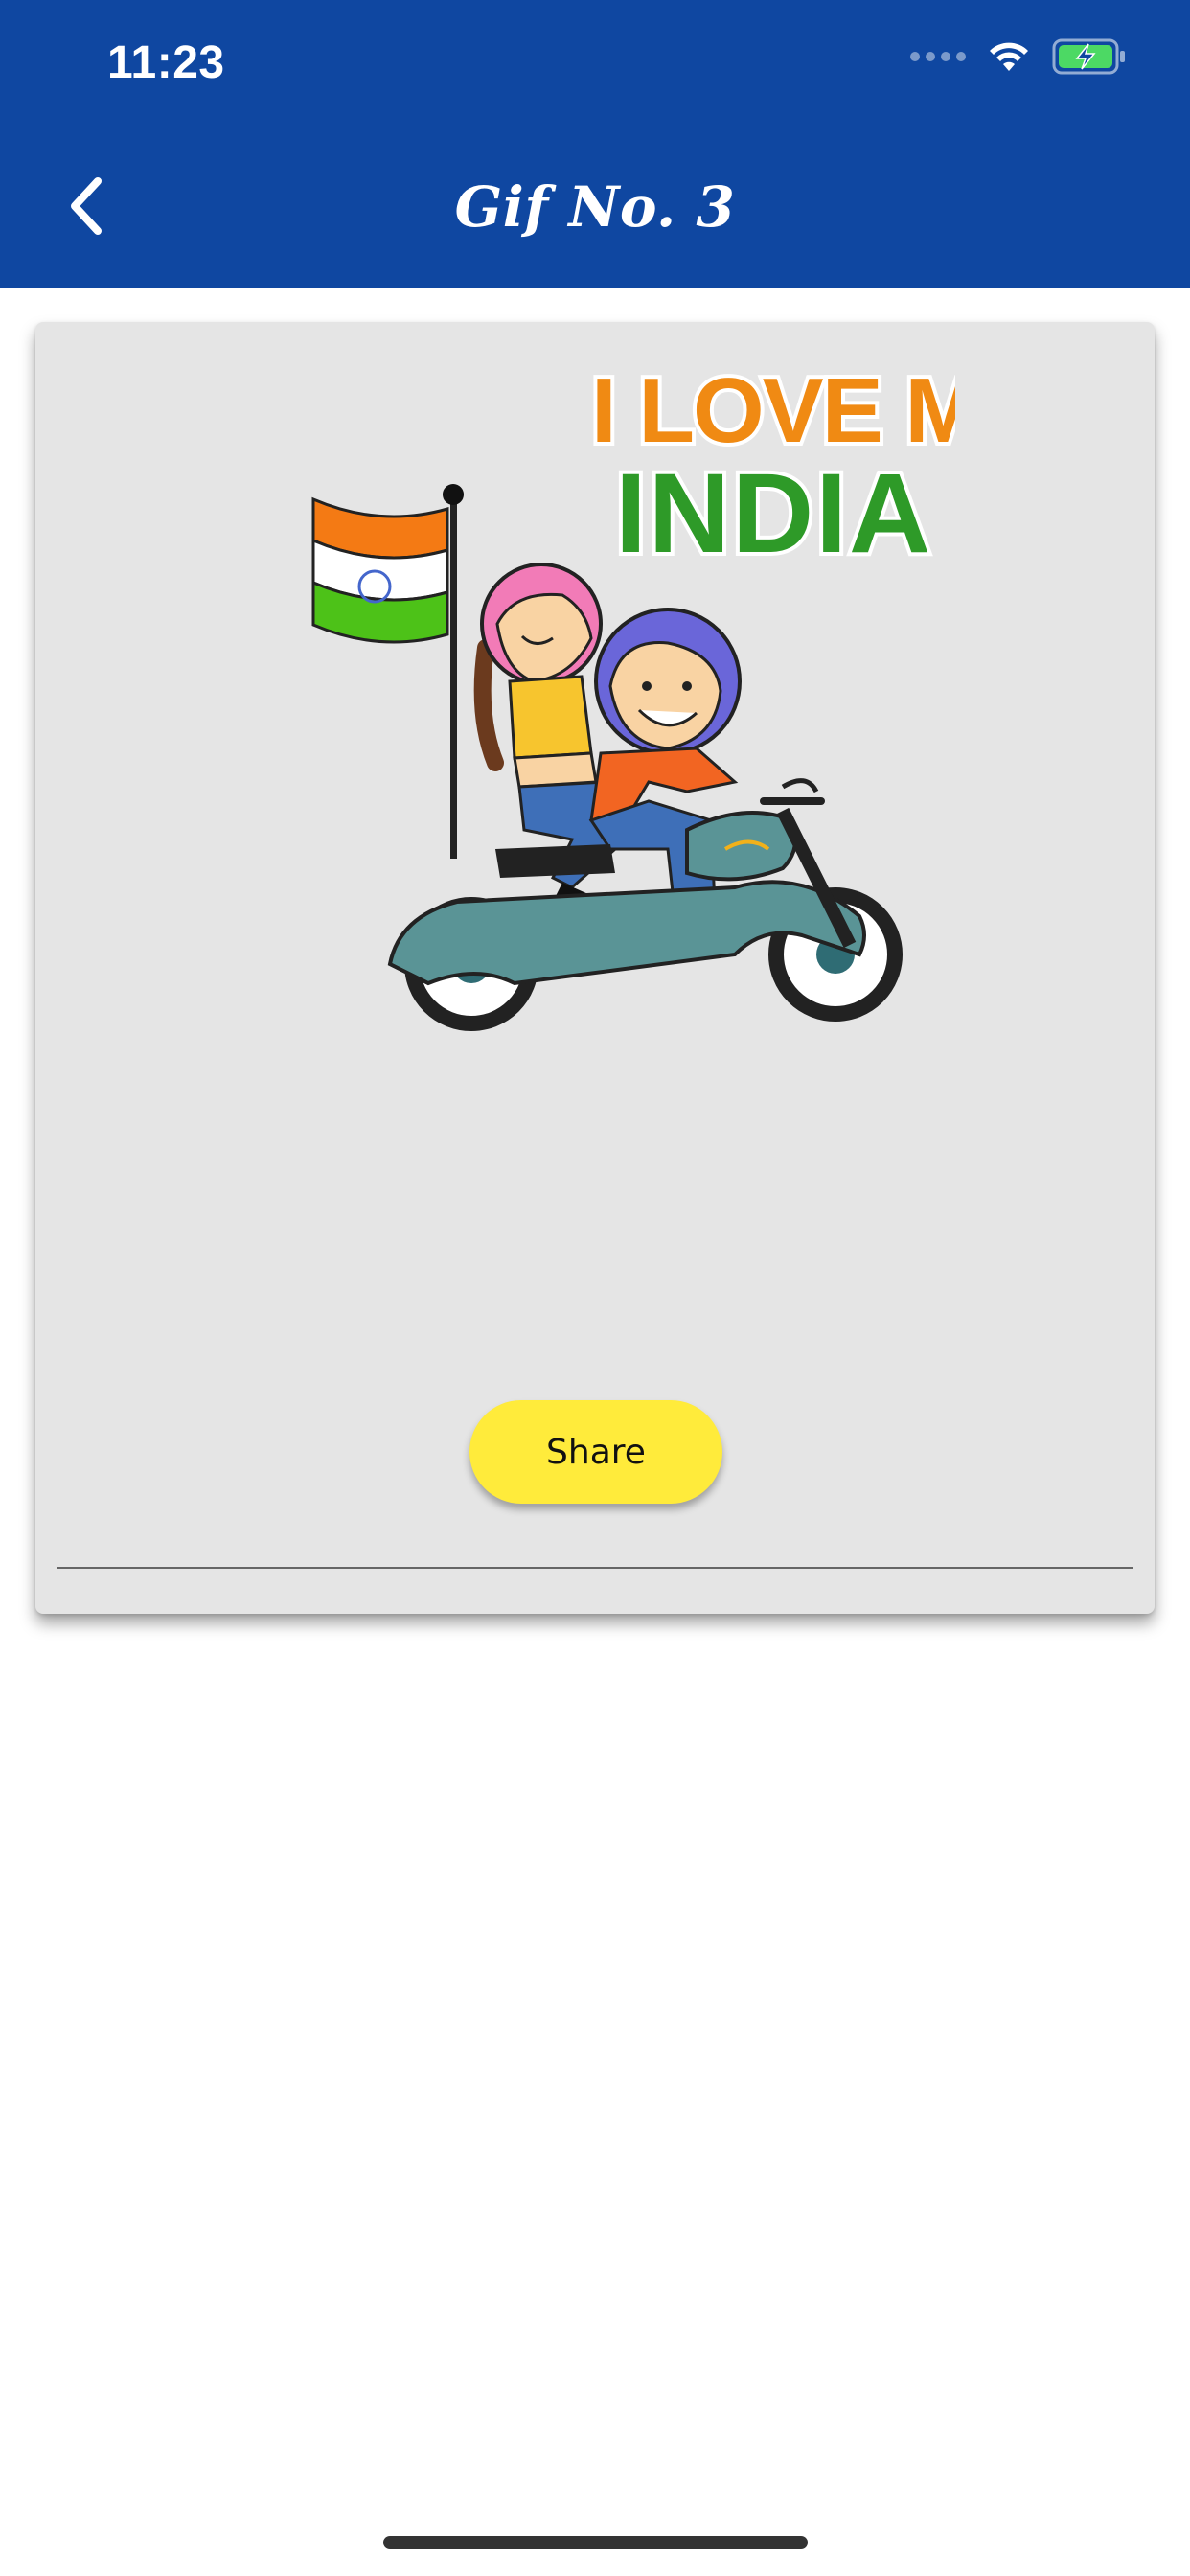  I want to click on flag-icon, so click(388, 671).